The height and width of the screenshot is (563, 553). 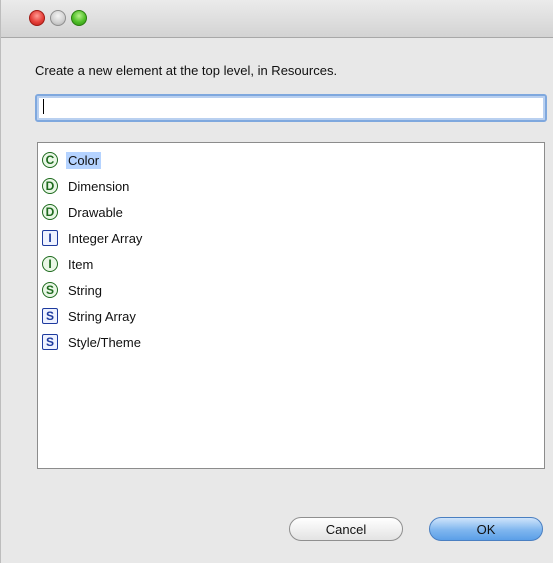 What do you see at coordinates (50, 238) in the screenshot?
I see `integer-array-type-icon: I` at bounding box center [50, 238].